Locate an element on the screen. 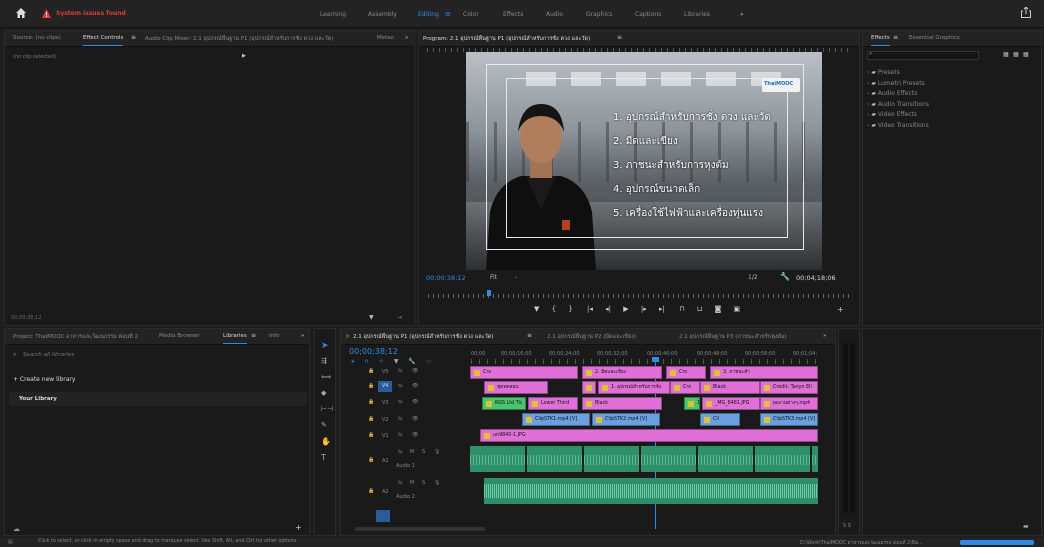 The width and height of the screenshot is (1044, 547). workspace-captions: Captions is located at coordinates (648, 14).